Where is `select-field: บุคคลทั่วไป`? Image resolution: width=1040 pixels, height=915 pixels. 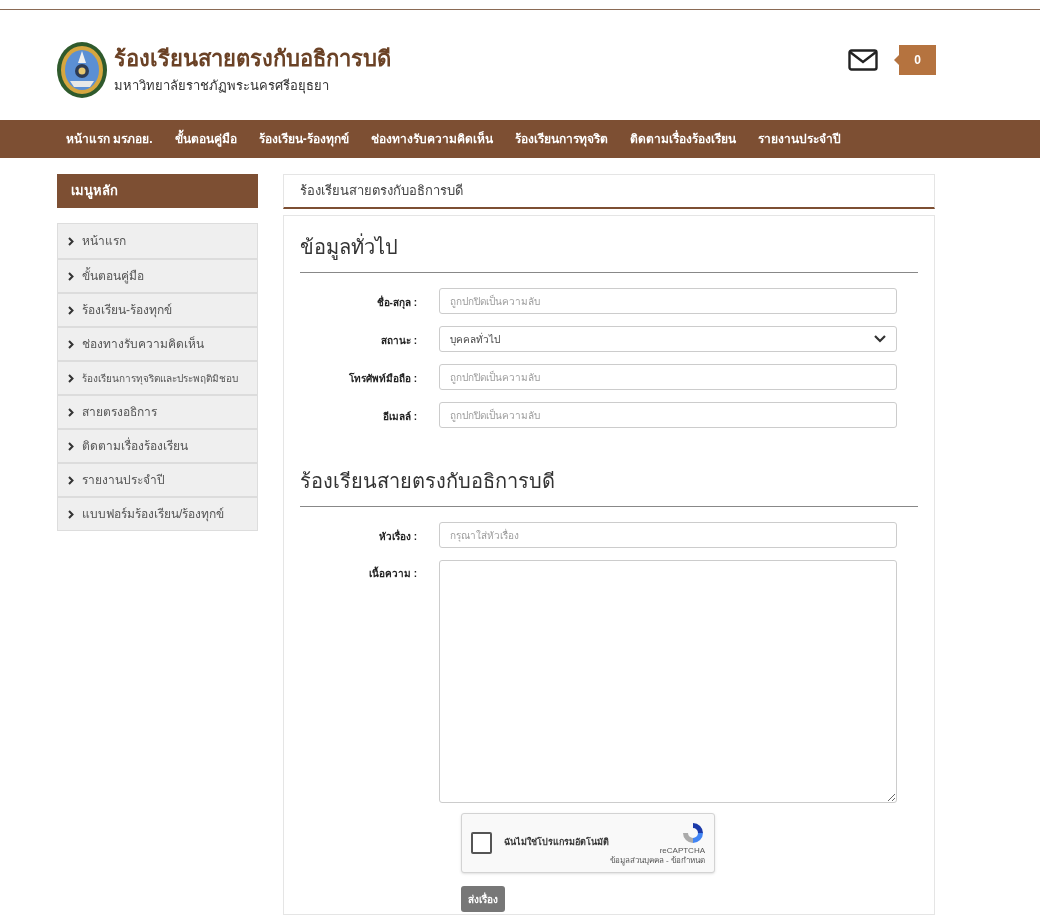 select-field: บุคคลทั่วไป is located at coordinates (668, 339).